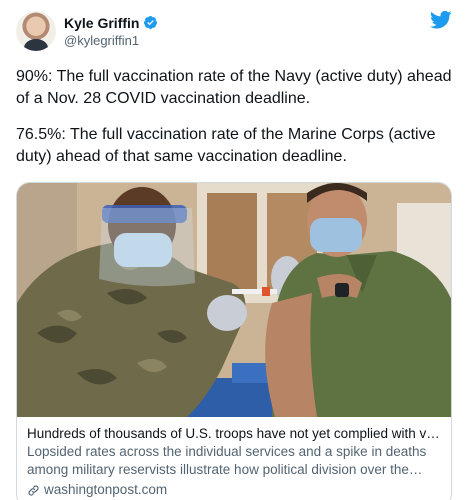 Image resolution: width=468 pixels, height=500 pixels. Describe the element at coordinates (441, 20) in the screenshot. I see `twitter-bird-icon` at that location.